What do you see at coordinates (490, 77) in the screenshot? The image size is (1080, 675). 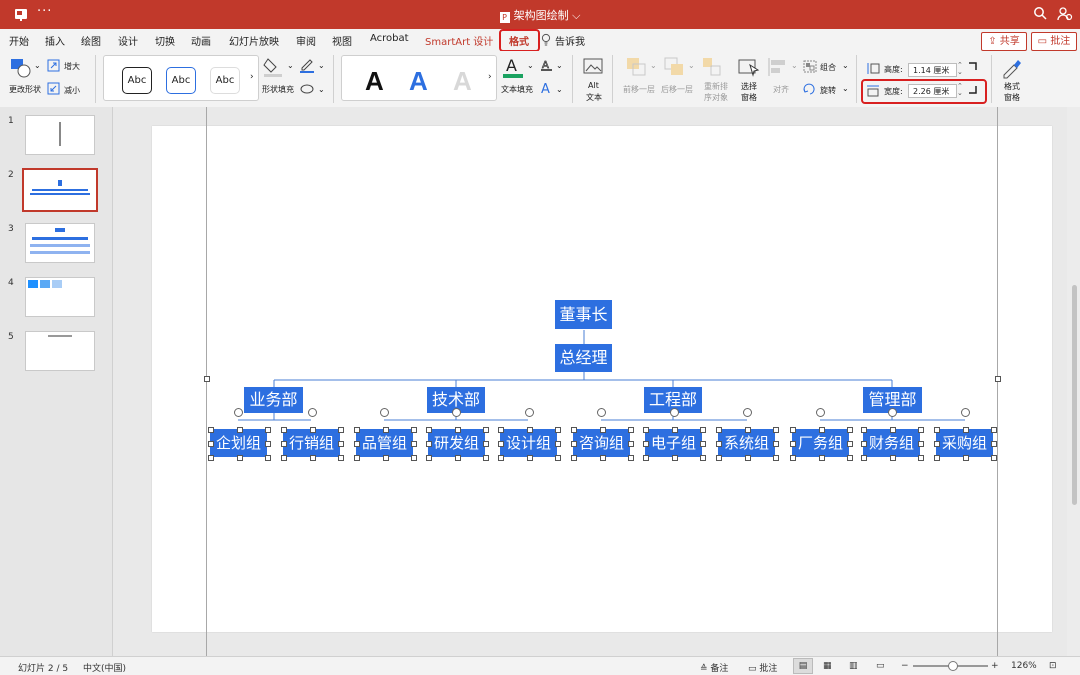 I see `chevron-right-icon: ›` at bounding box center [490, 77].